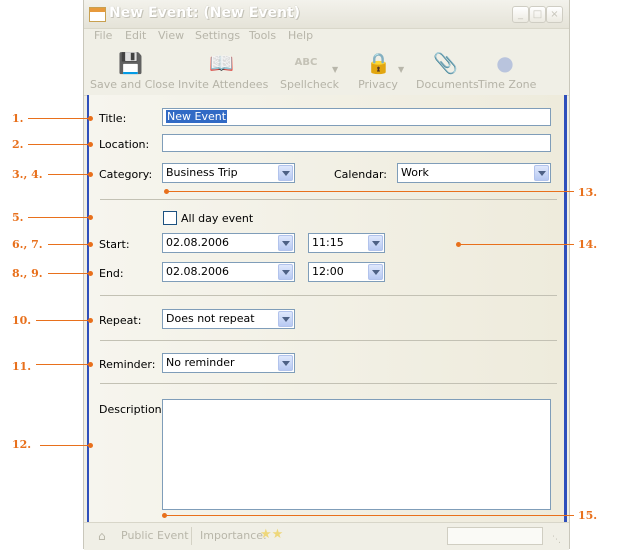  What do you see at coordinates (132, 84) in the screenshot?
I see `save-close-label: Save and Close` at bounding box center [132, 84].